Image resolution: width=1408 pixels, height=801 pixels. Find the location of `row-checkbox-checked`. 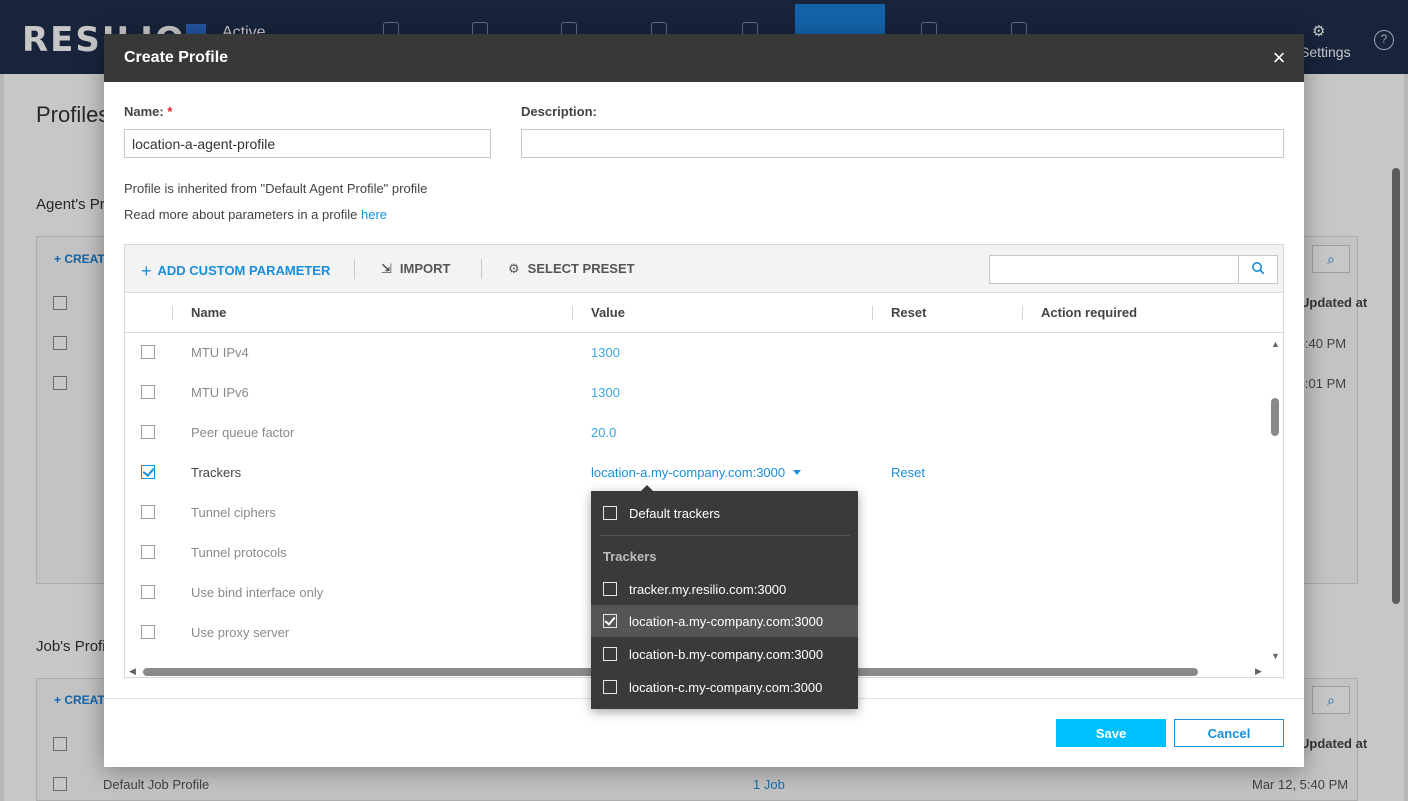

row-checkbox-checked is located at coordinates (148, 472).